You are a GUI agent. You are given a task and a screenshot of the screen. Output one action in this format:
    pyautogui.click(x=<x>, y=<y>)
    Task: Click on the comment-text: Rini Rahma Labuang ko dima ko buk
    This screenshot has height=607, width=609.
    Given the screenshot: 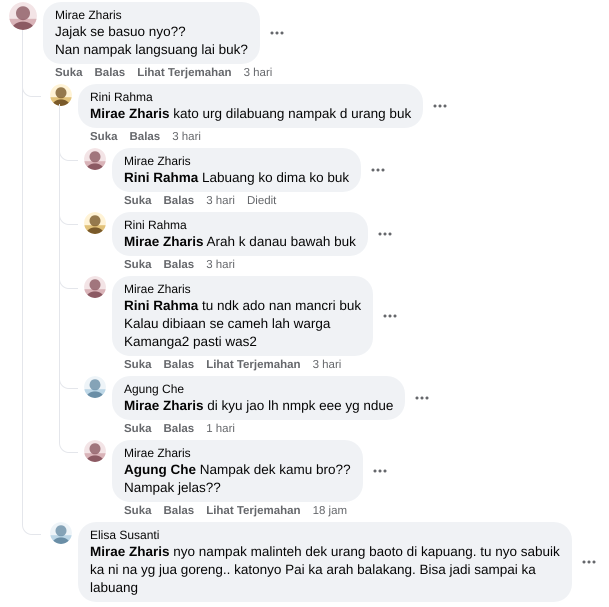 What is the action you would take?
    pyautogui.click(x=237, y=178)
    